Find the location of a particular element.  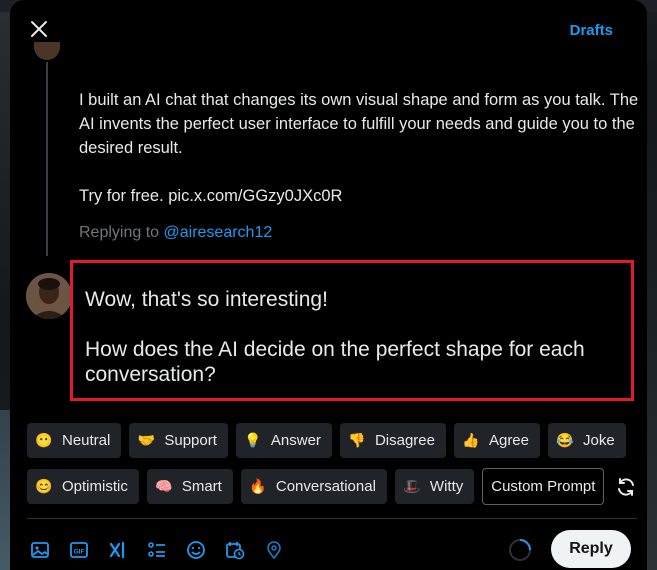

joke-emoji-icon: 😂 is located at coordinates (565, 440).